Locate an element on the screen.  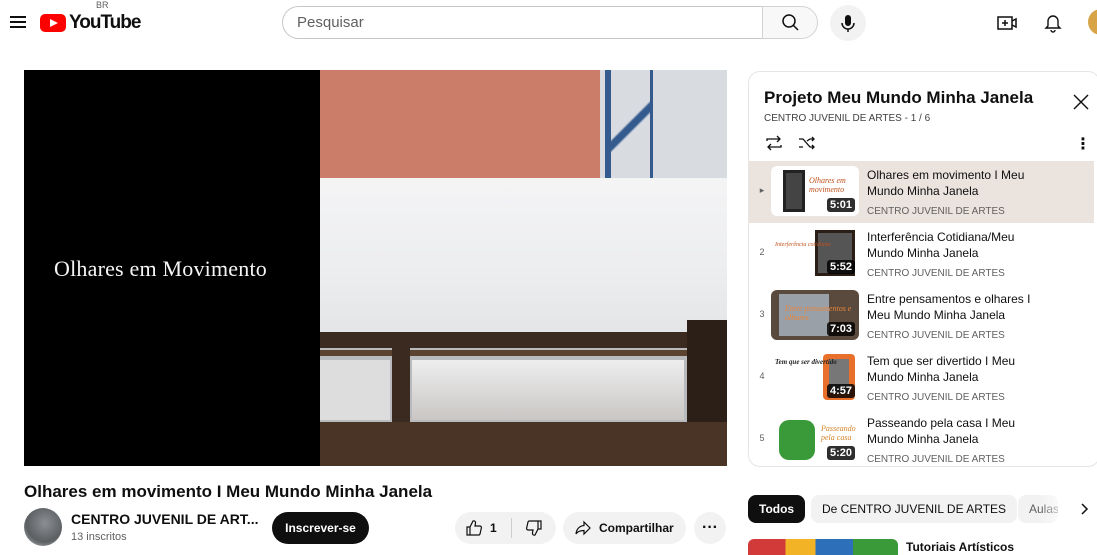
thumbnail-text: Olhares em movimento is located at coordinates (827, 185).